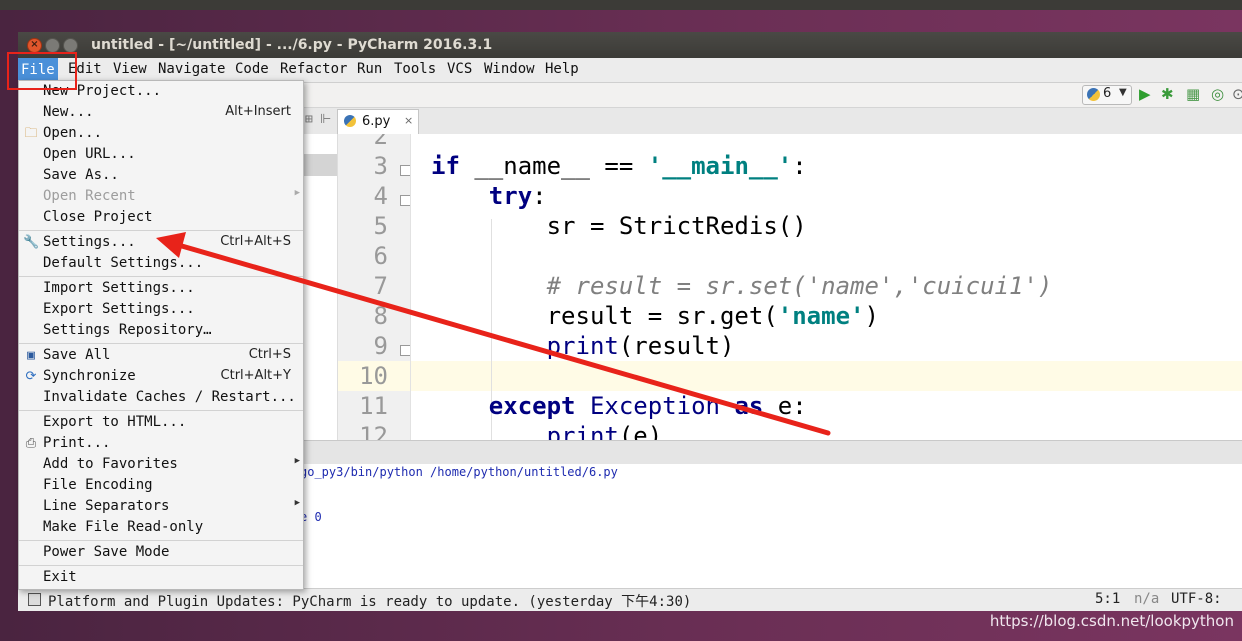  I want to click on close-icon: ×, so click(34, 44).